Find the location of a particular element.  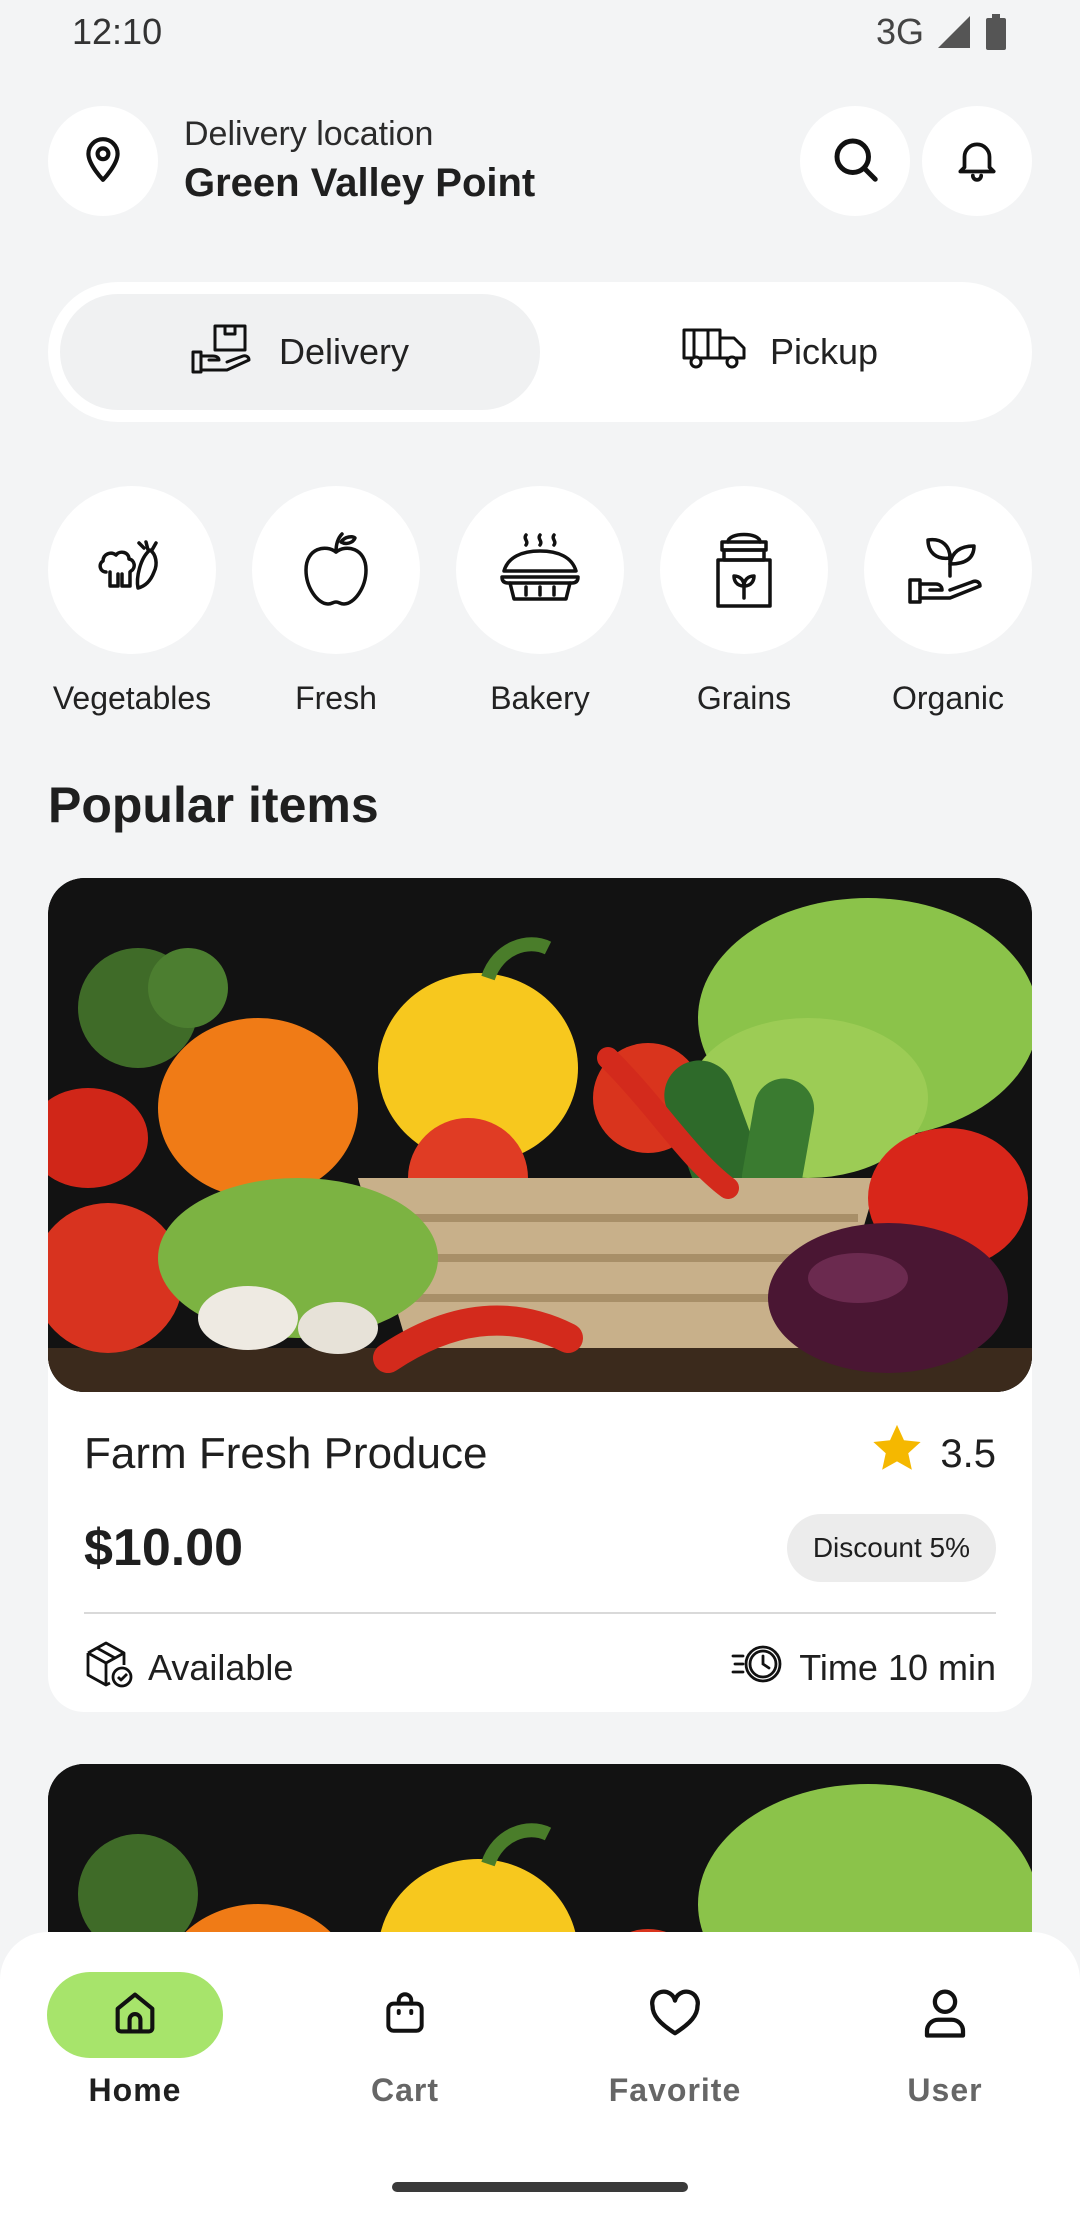

vegetables-icon is located at coordinates (132, 570).